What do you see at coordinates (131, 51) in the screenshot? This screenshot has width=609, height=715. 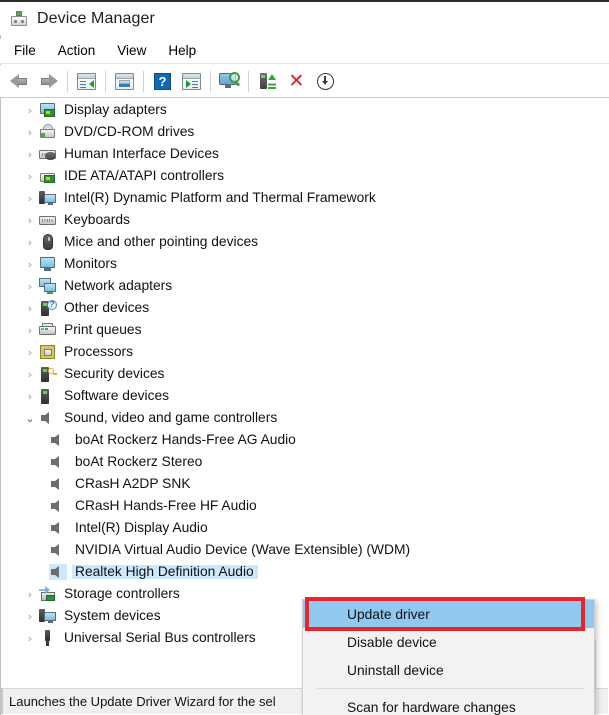 I see `menu-view: View` at bounding box center [131, 51].